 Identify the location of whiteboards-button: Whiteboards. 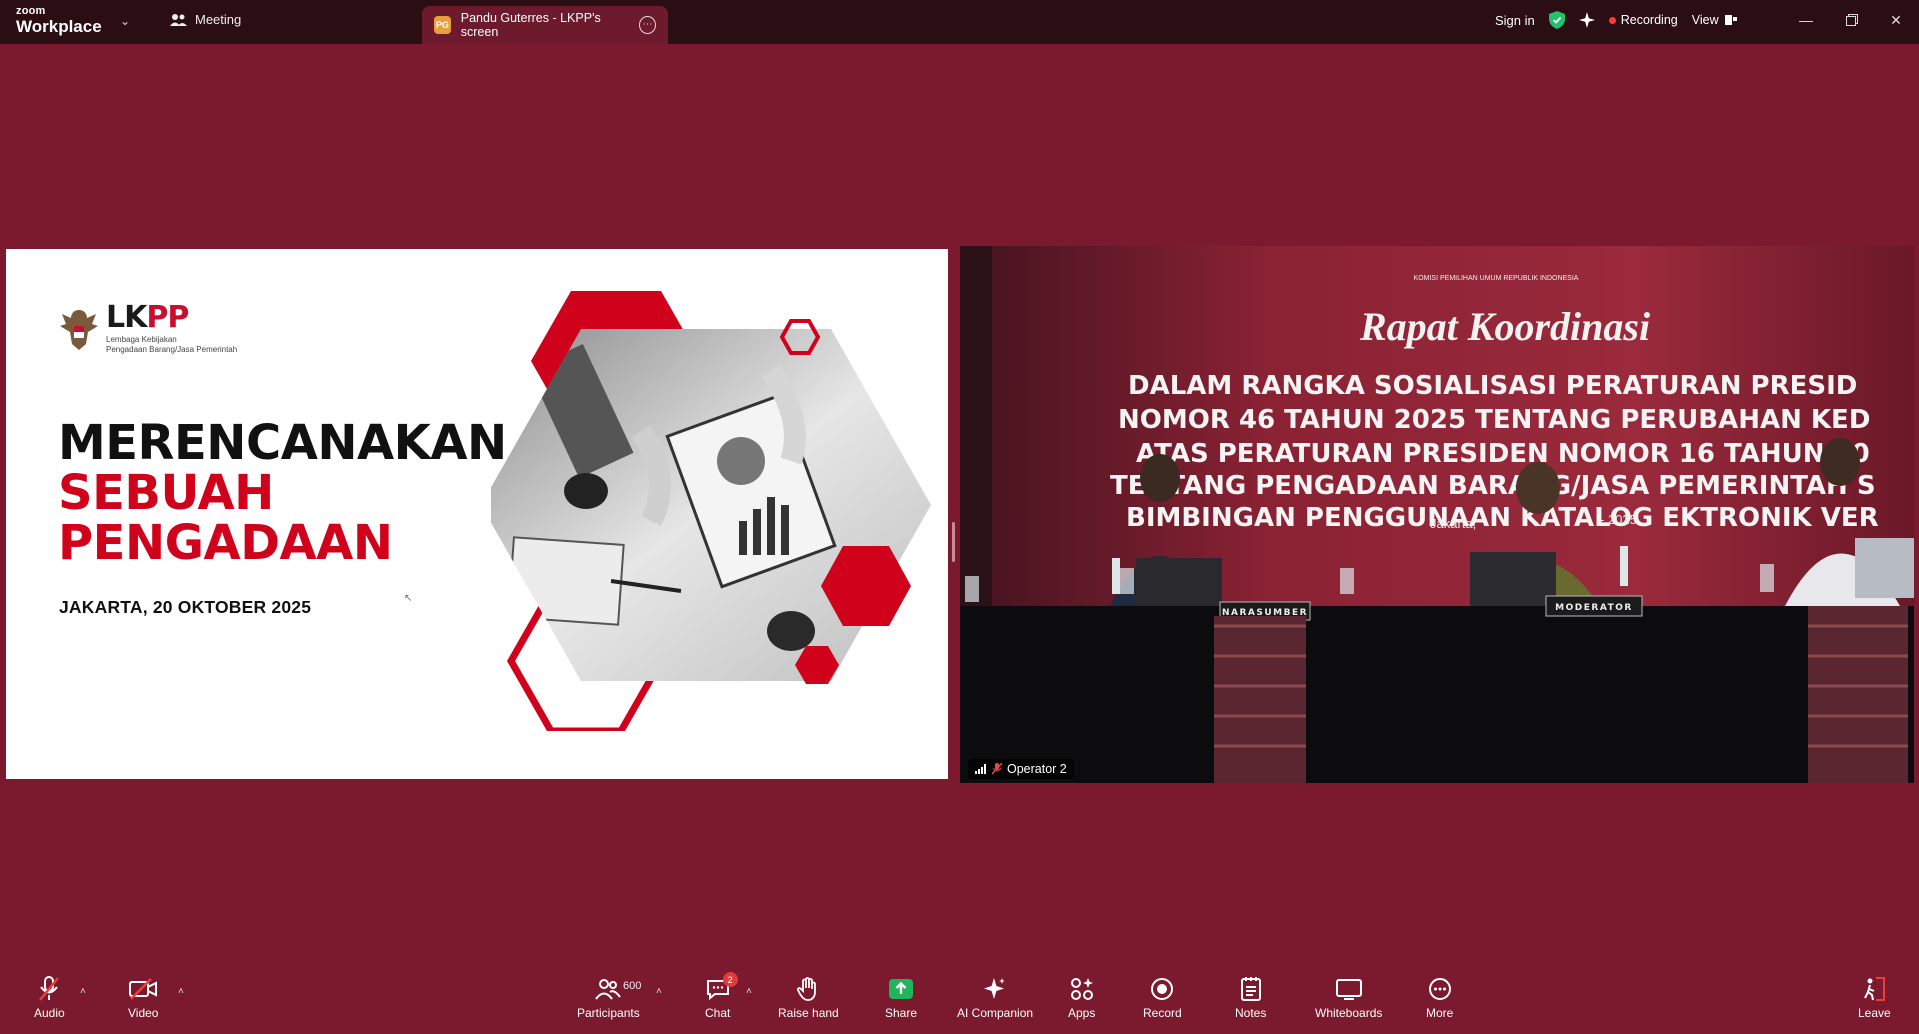
(1348, 998).